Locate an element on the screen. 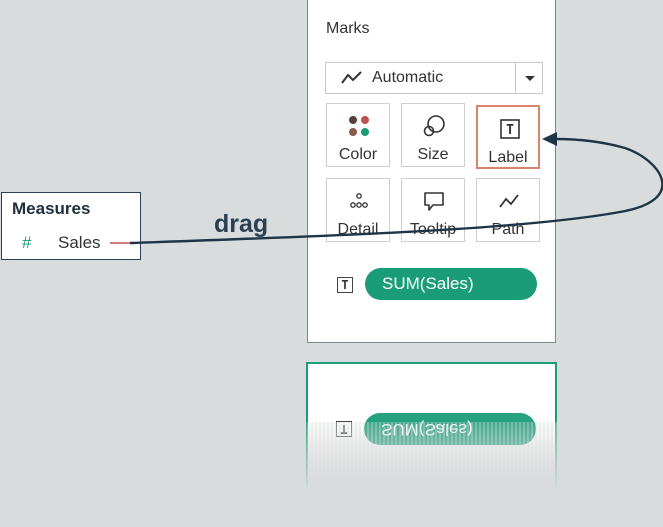  pill-reflection: T SUM(Sales) is located at coordinates (431, 427).